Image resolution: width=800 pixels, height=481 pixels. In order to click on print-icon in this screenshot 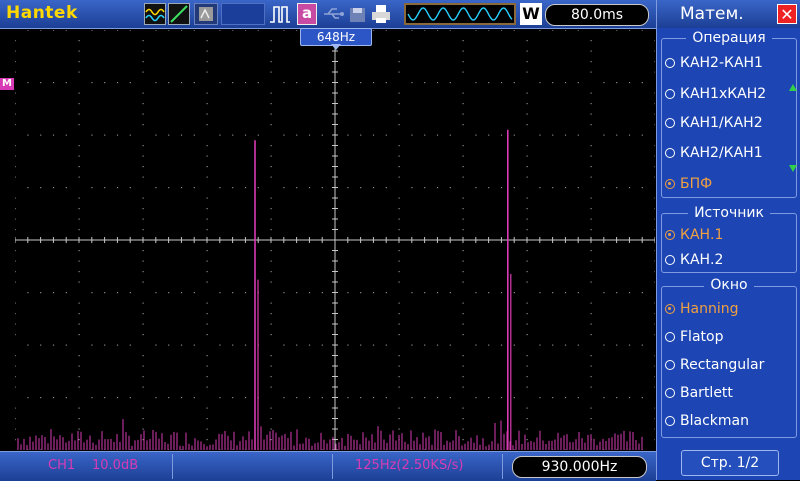, I will do `click(381, 14)`.